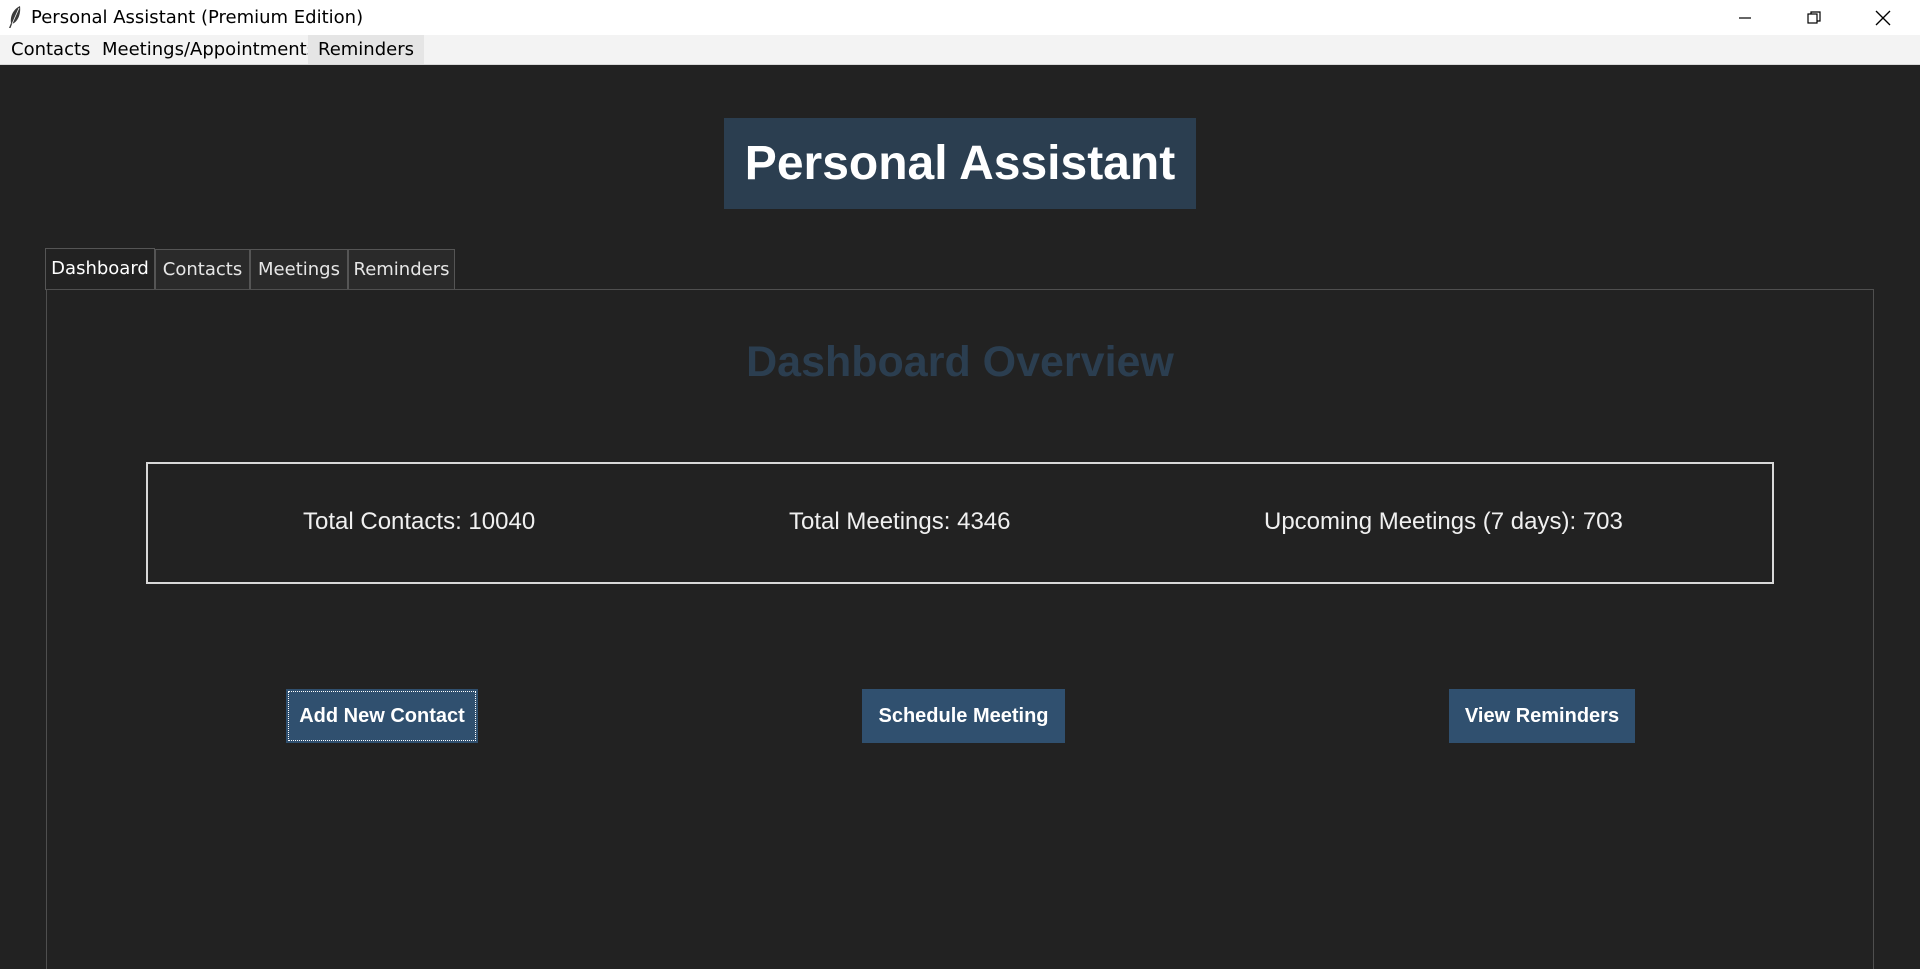 The height and width of the screenshot is (969, 1920). I want to click on restore-button, so click(1813, 17).